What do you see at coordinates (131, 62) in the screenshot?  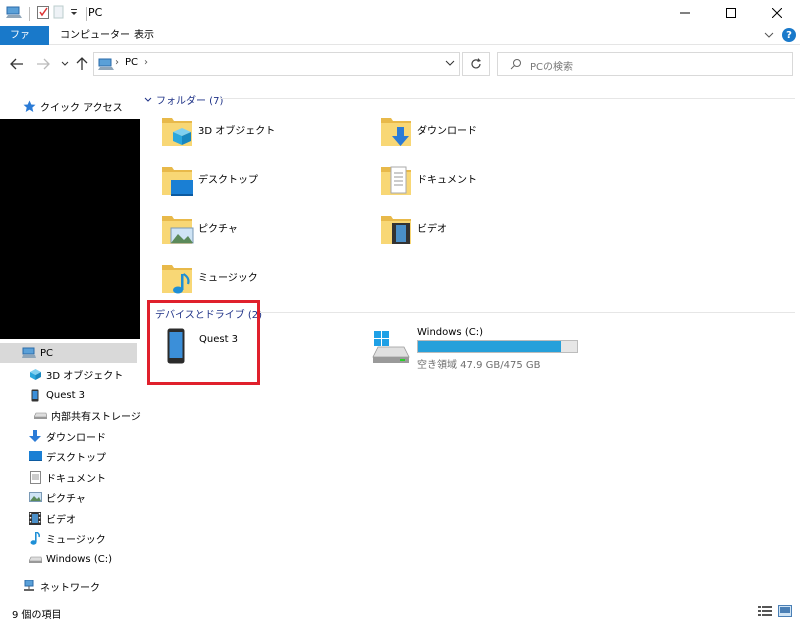 I see `breadcrumb-pc: PC` at bounding box center [131, 62].